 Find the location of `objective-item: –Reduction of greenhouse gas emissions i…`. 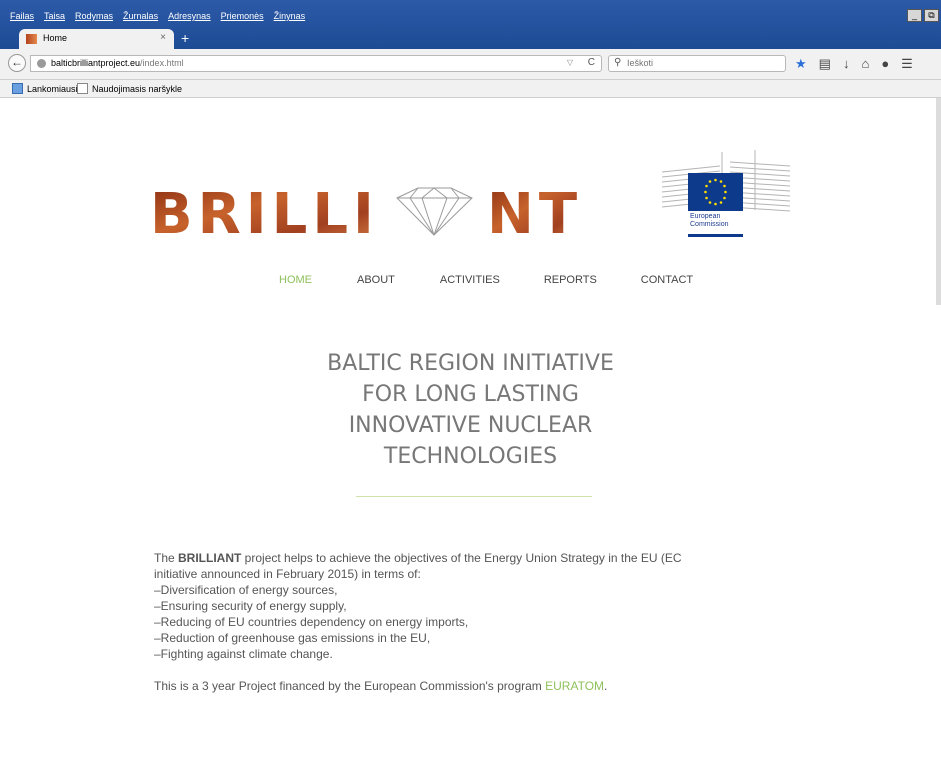

objective-item: –Reduction of greenhouse gas emissions i… is located at coordinates (292, 638).